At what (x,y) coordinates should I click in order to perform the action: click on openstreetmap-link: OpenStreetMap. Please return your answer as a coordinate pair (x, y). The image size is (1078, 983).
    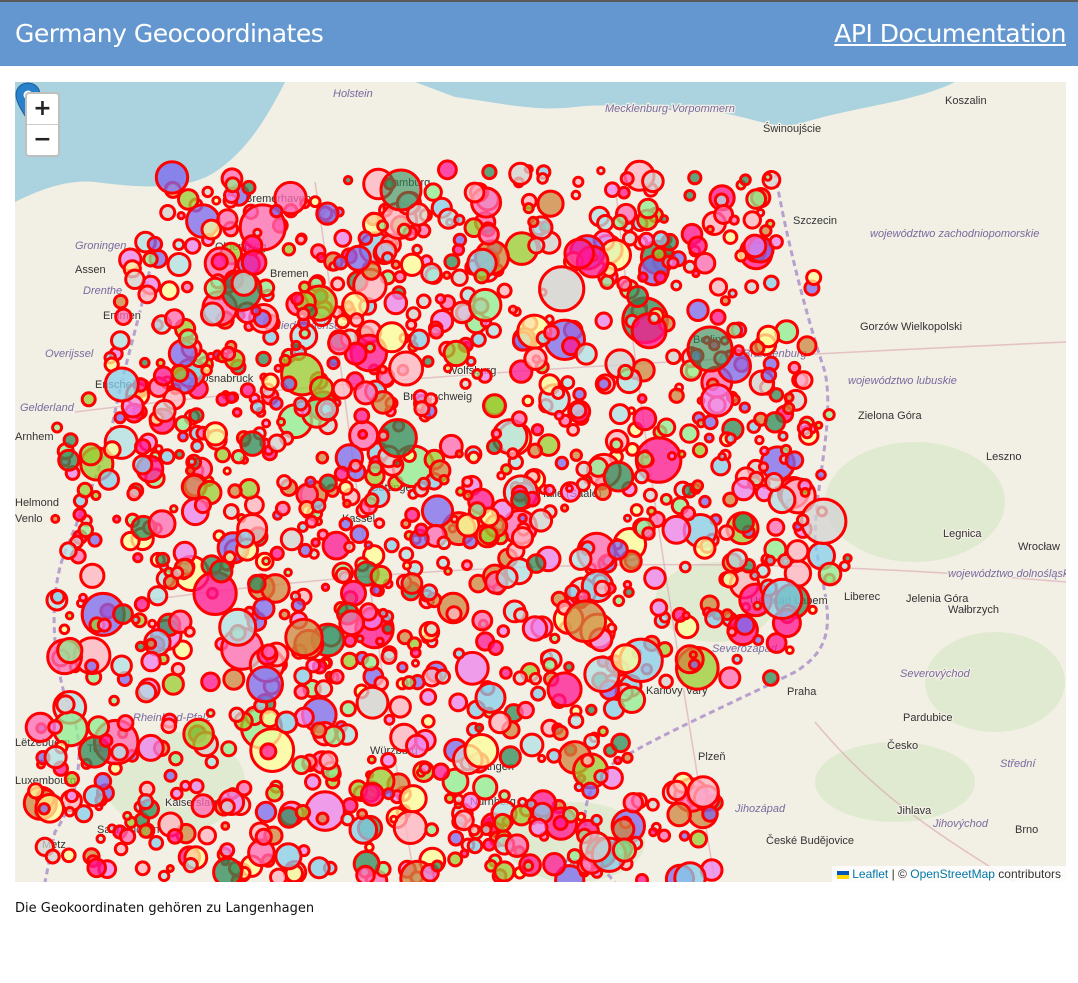
    Looking at the image, I should click on (952, 874).